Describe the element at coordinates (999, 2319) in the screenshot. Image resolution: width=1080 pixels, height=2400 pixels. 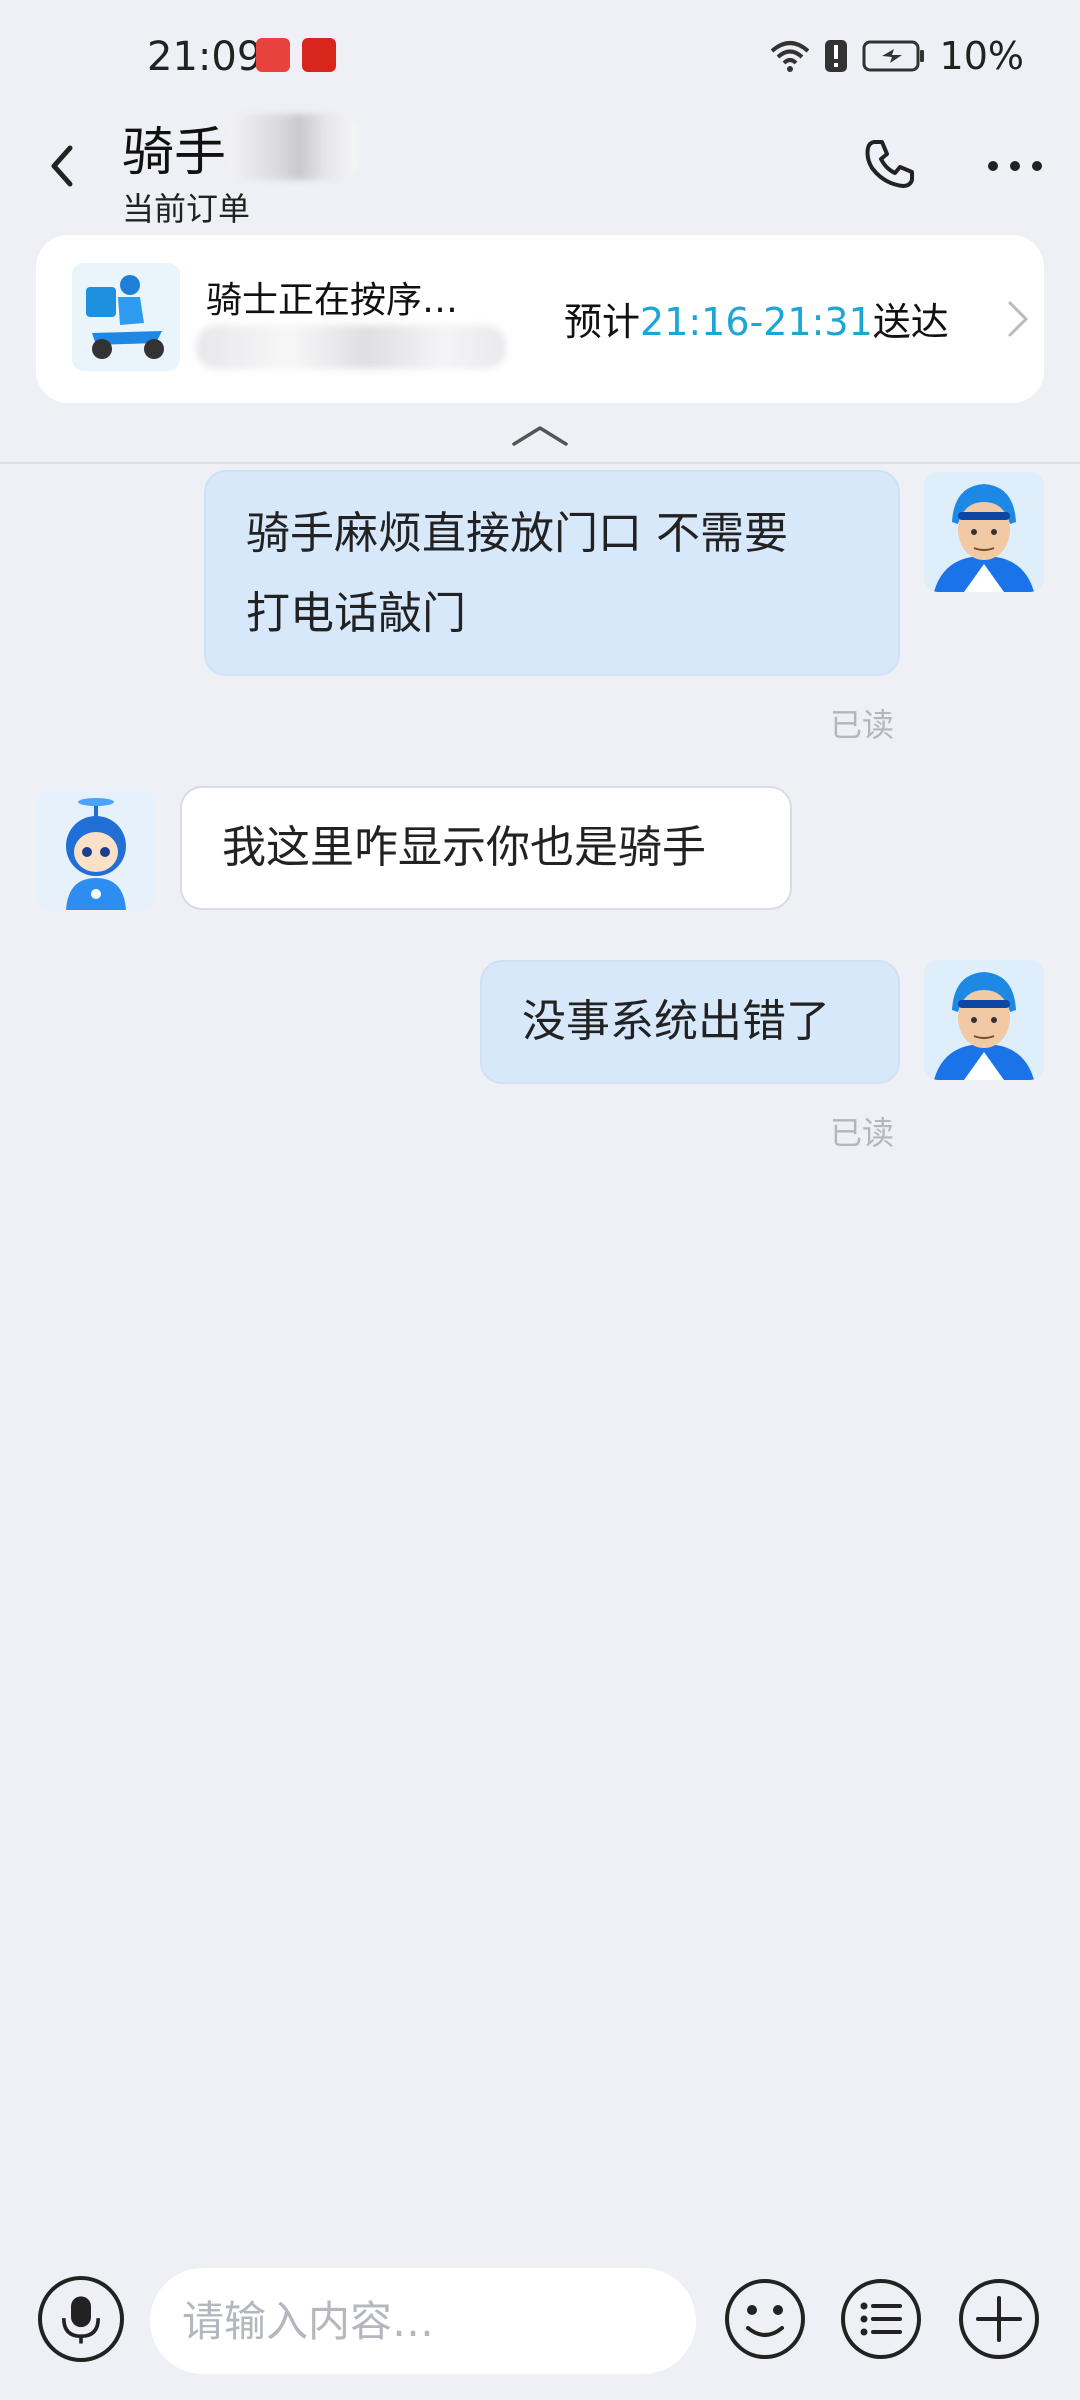
I see `plus-icon` at that location.